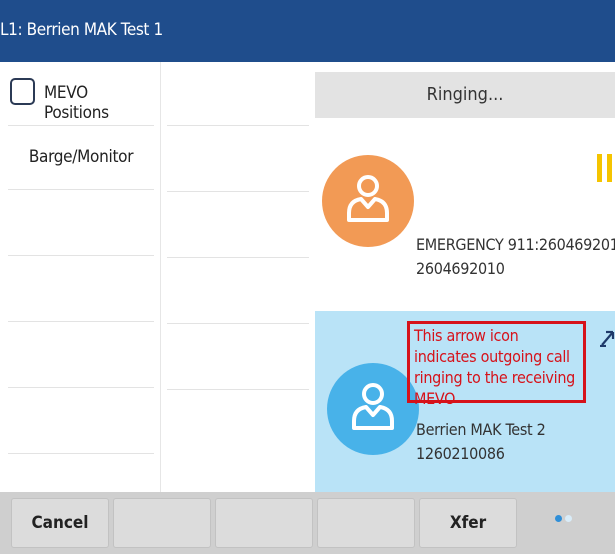 This screenshot has width=615, height=554. I want to click on outgoing-arrow-icon, so click(607, 338).